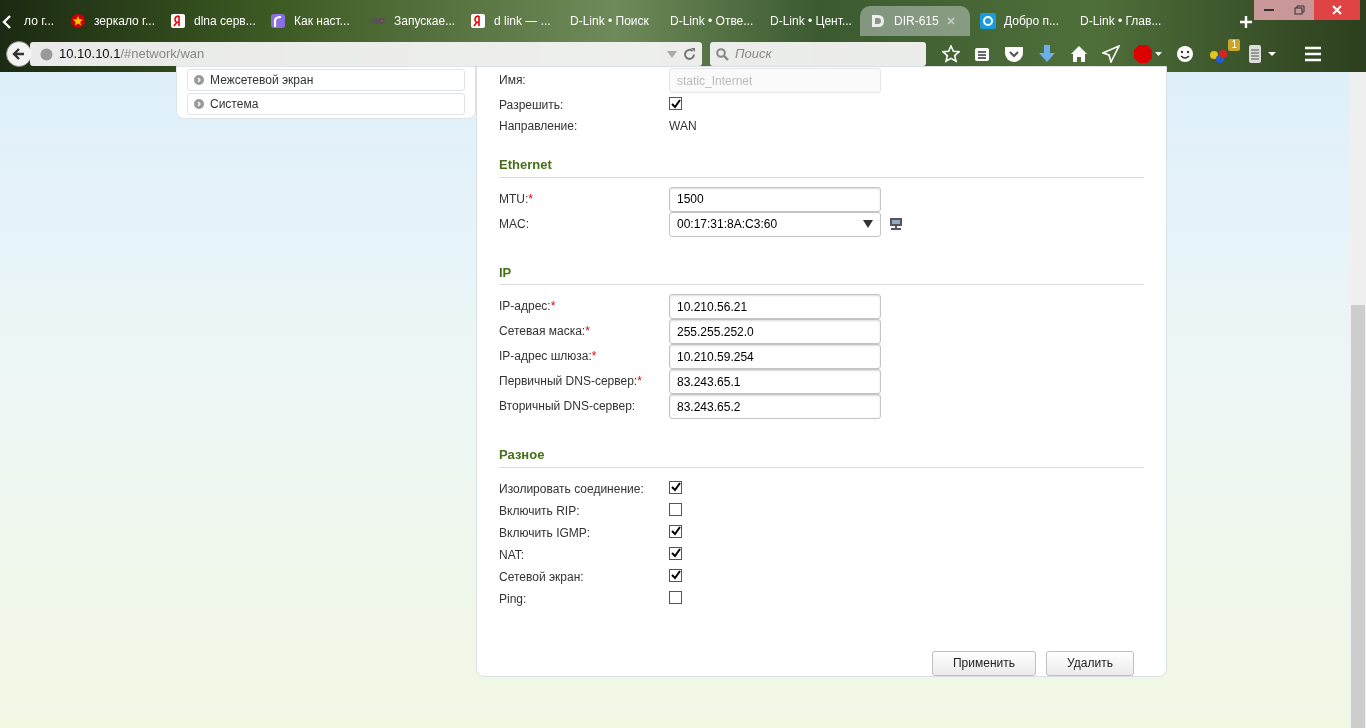 The height and width of the screenshot is (728, 1366). I want to click on pocket-icon, so click(1014, 54).